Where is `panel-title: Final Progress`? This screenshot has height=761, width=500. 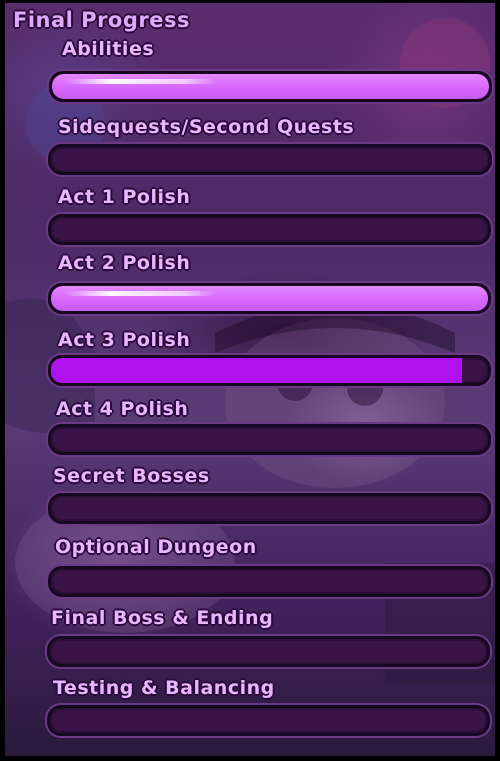
panel-title: Final Progress is located at coordinates (101, 20).